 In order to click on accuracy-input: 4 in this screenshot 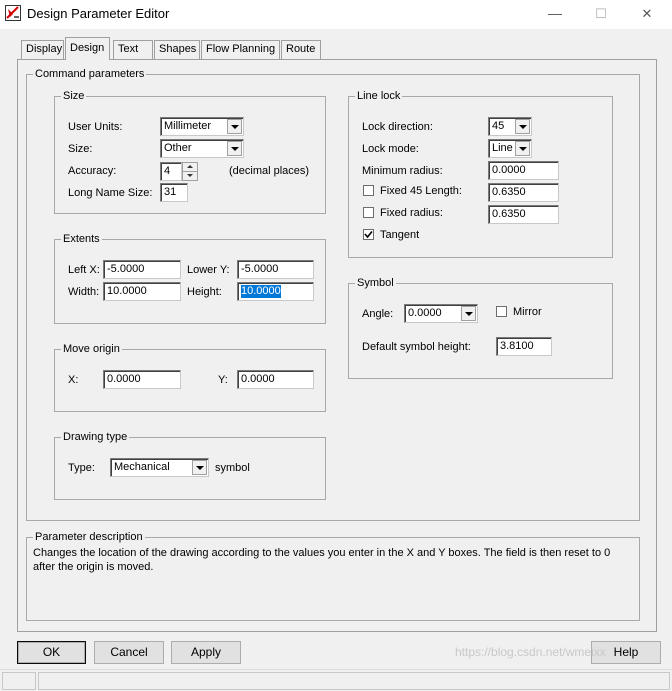, I will do `click(171, 171)`.